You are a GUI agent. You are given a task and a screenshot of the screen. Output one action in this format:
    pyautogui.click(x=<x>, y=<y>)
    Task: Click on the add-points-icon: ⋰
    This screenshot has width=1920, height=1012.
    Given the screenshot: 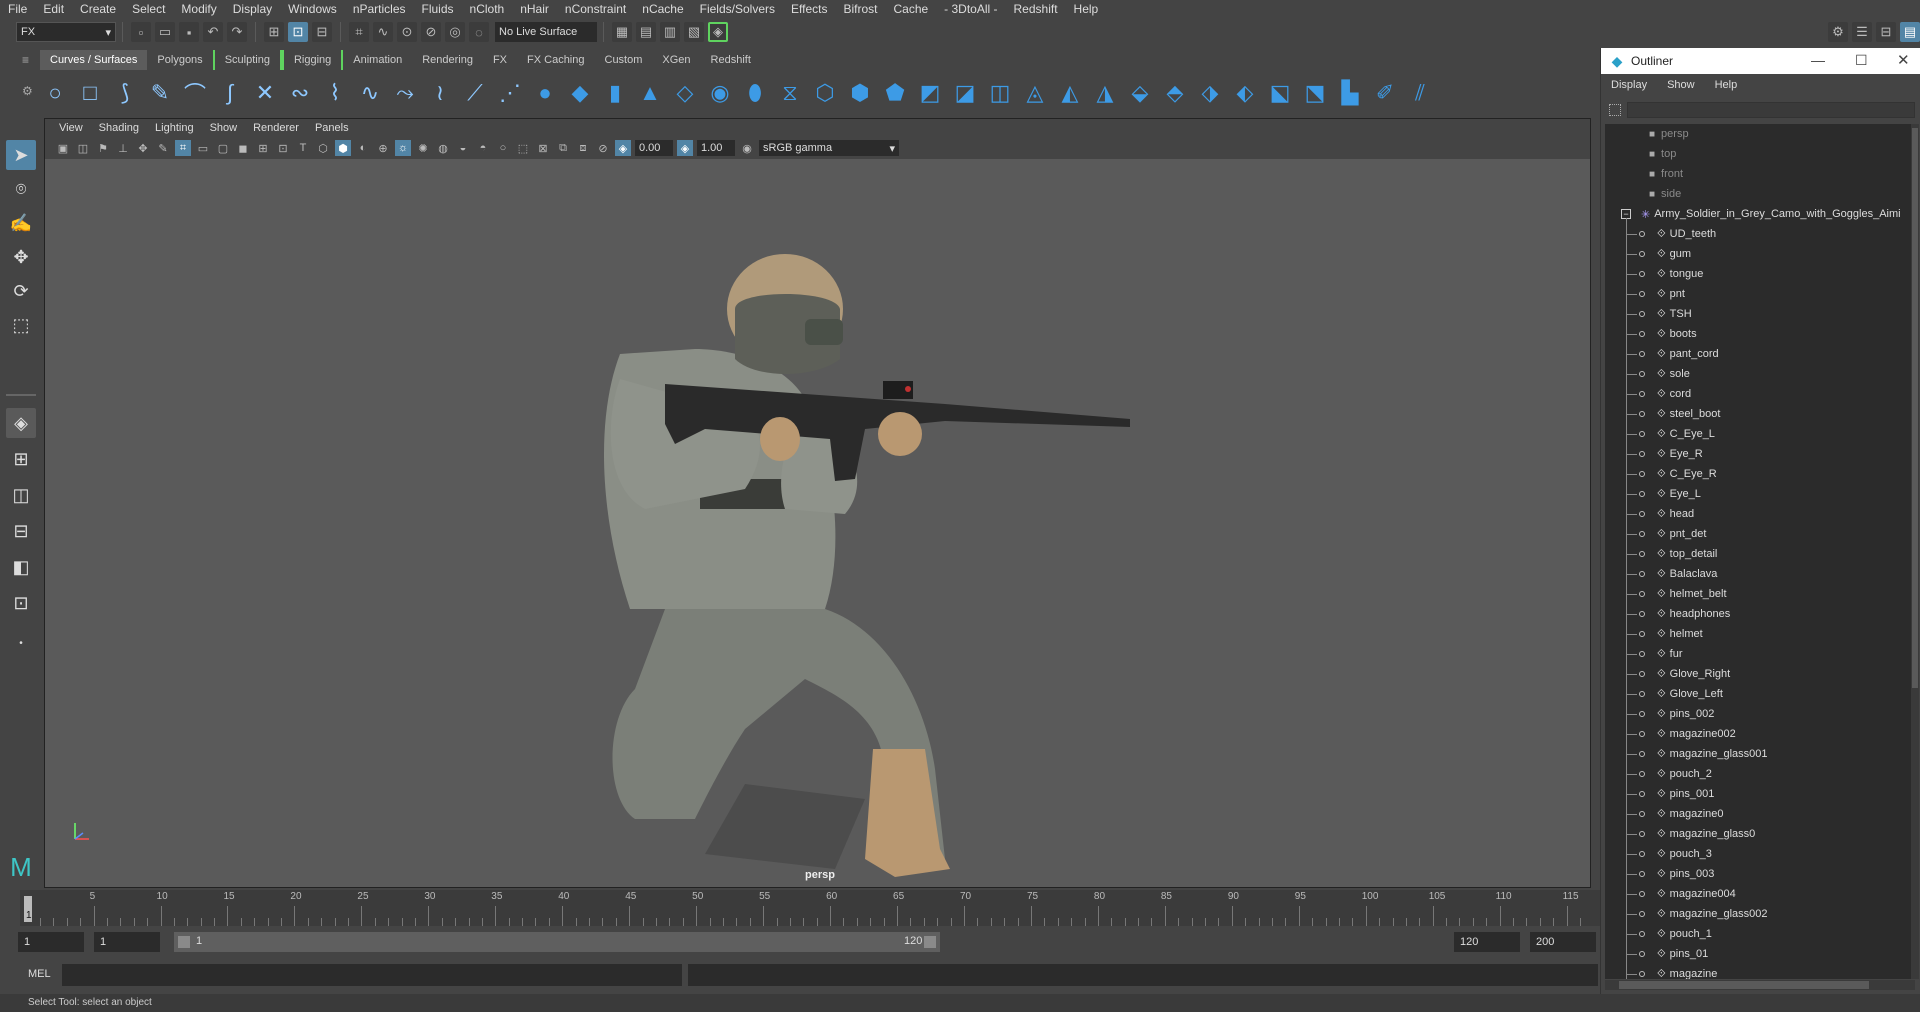 What is the action you would take?
    pyautogui.click(x=510, y=93)
    